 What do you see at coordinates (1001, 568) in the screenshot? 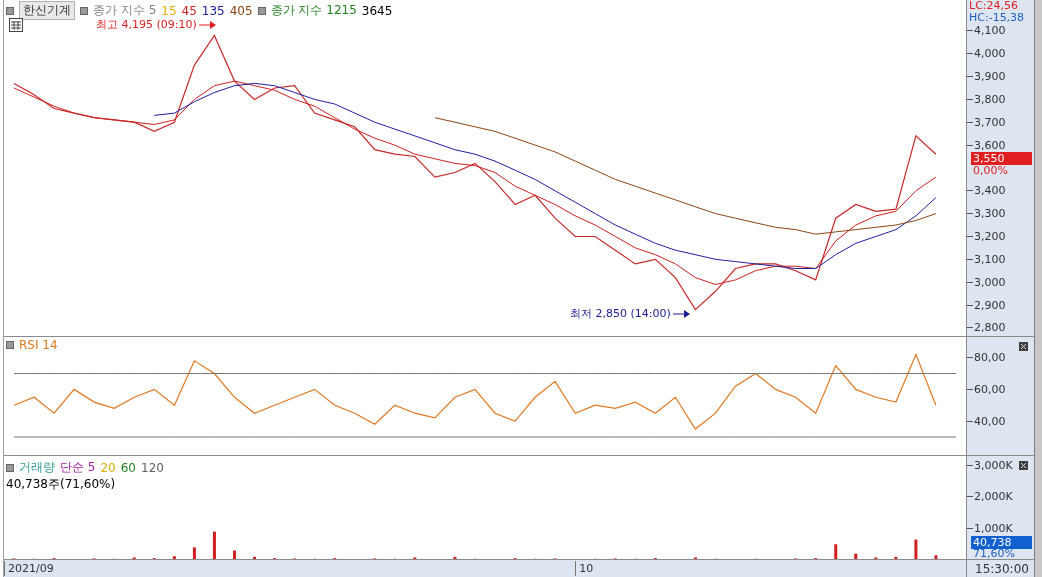
I see `time-label: 15:30:00` at bounding box center [1001, 568].